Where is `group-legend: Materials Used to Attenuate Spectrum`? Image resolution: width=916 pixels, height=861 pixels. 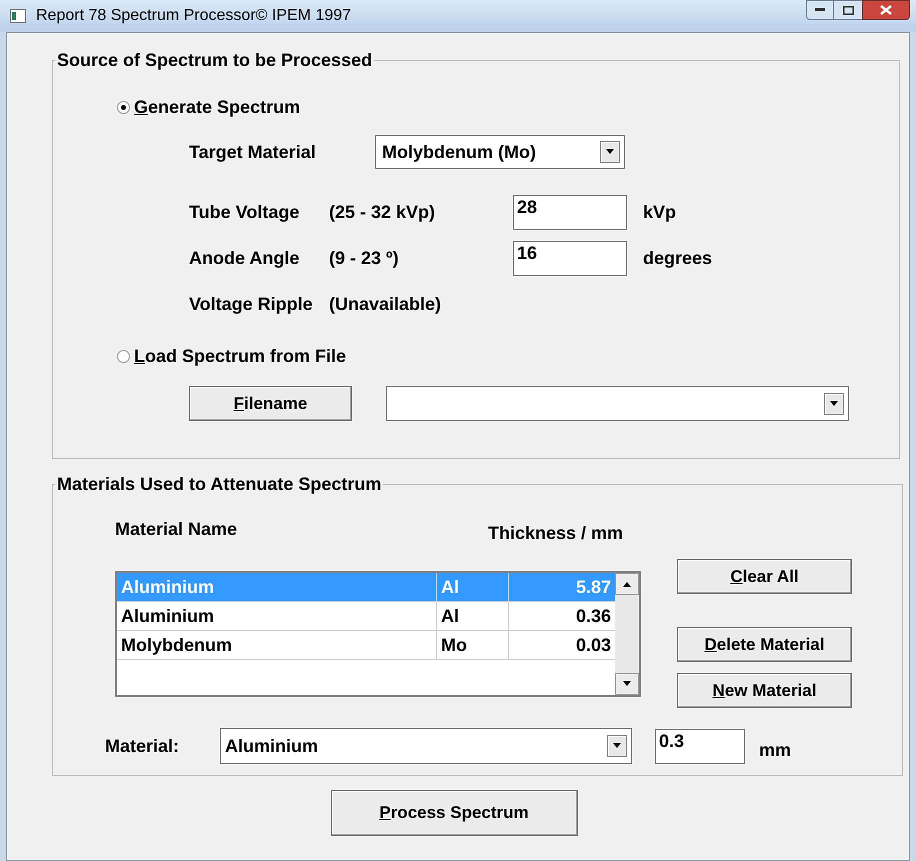
group-legend: Materials Used to Attenuate Spectrum is located at coordinates (219, 484).